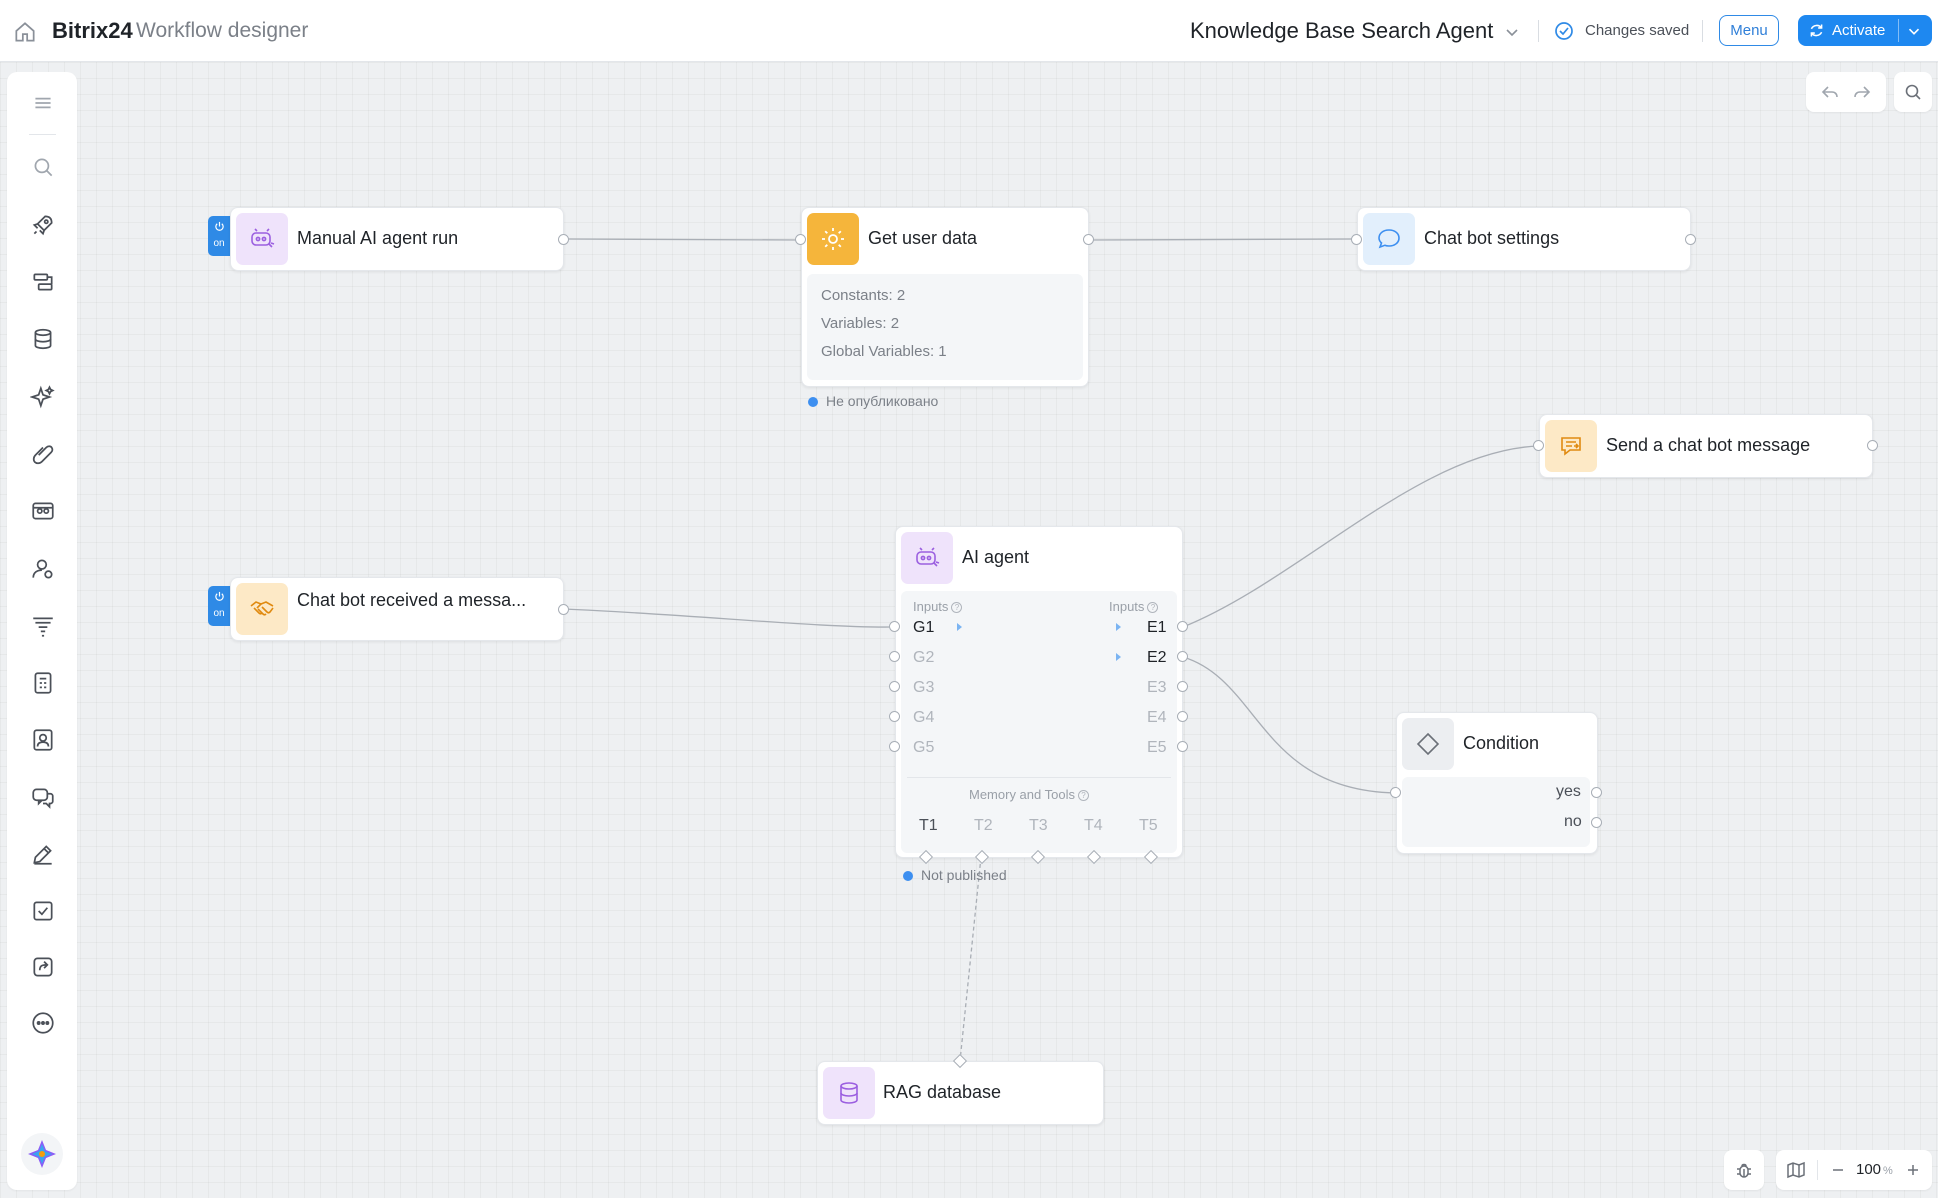 The image size is (1938, 1198). Describe the element at coordinates (378, 238) in the screenshot. I see `node-title: Manual AI agent run` at that location.